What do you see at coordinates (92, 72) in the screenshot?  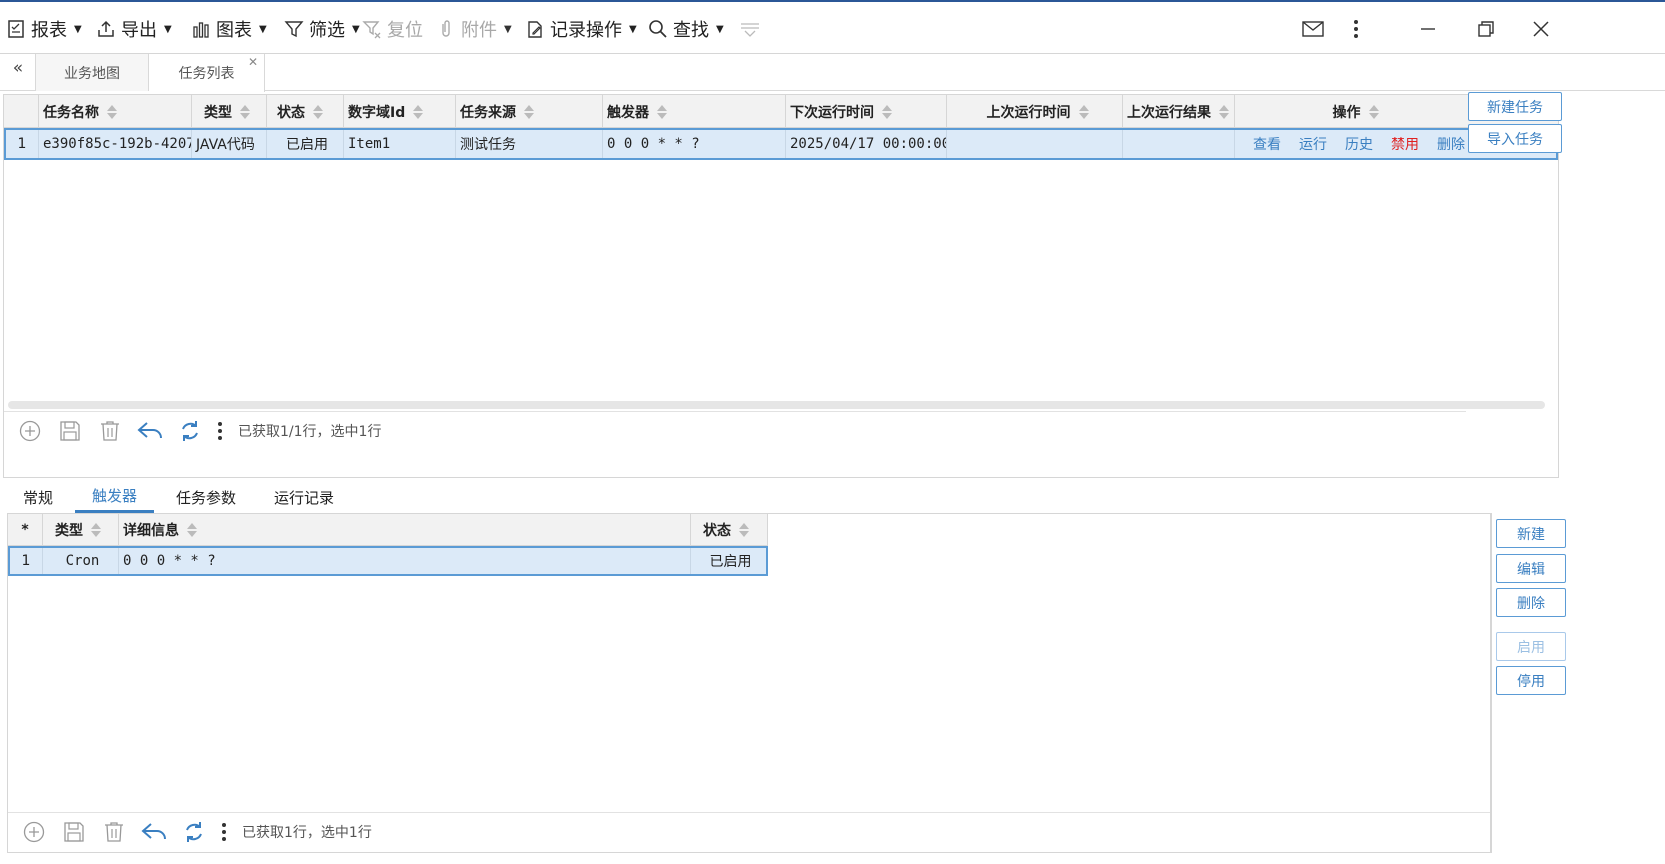 I see `tab-business-map: 业务地图` at bounding box center [92, 72].